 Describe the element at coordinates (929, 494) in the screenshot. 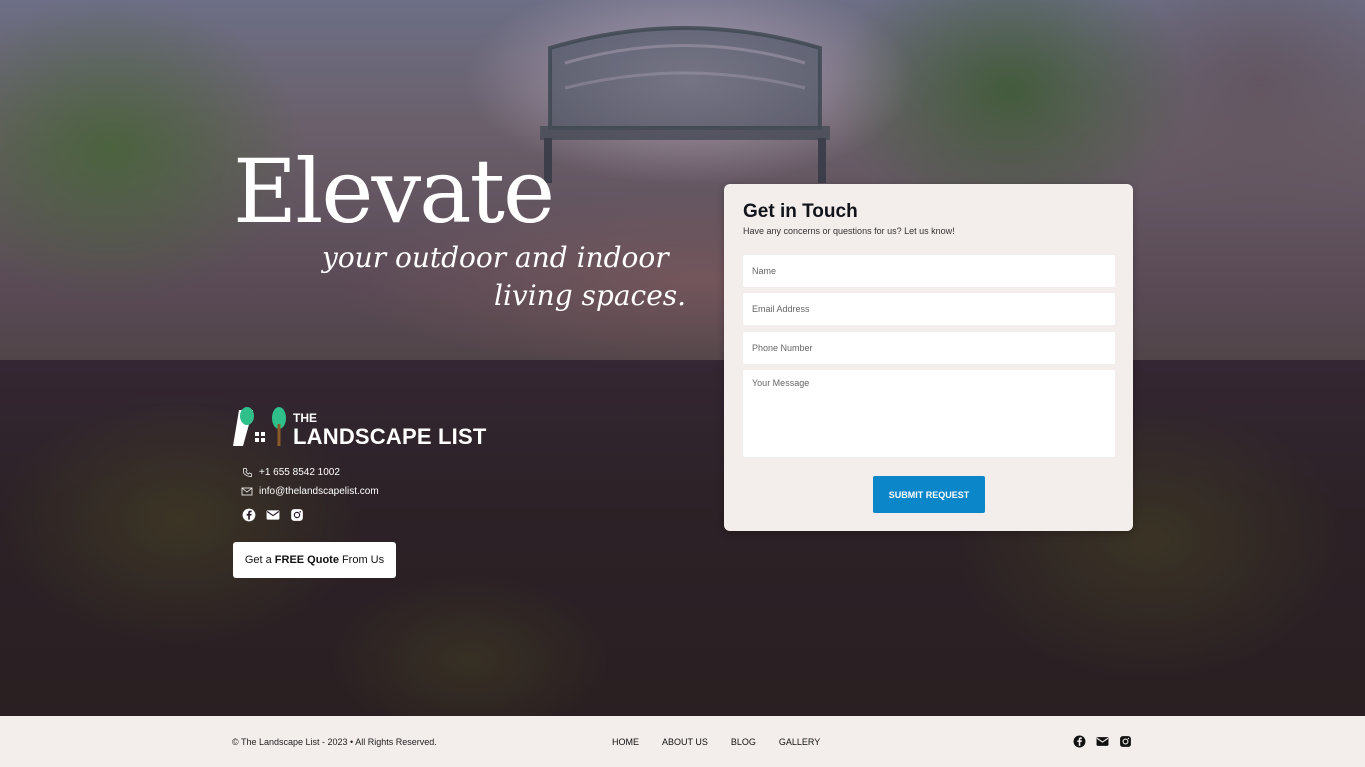

I see `submit-request-button: SUBMIT REQUEST` at that location.